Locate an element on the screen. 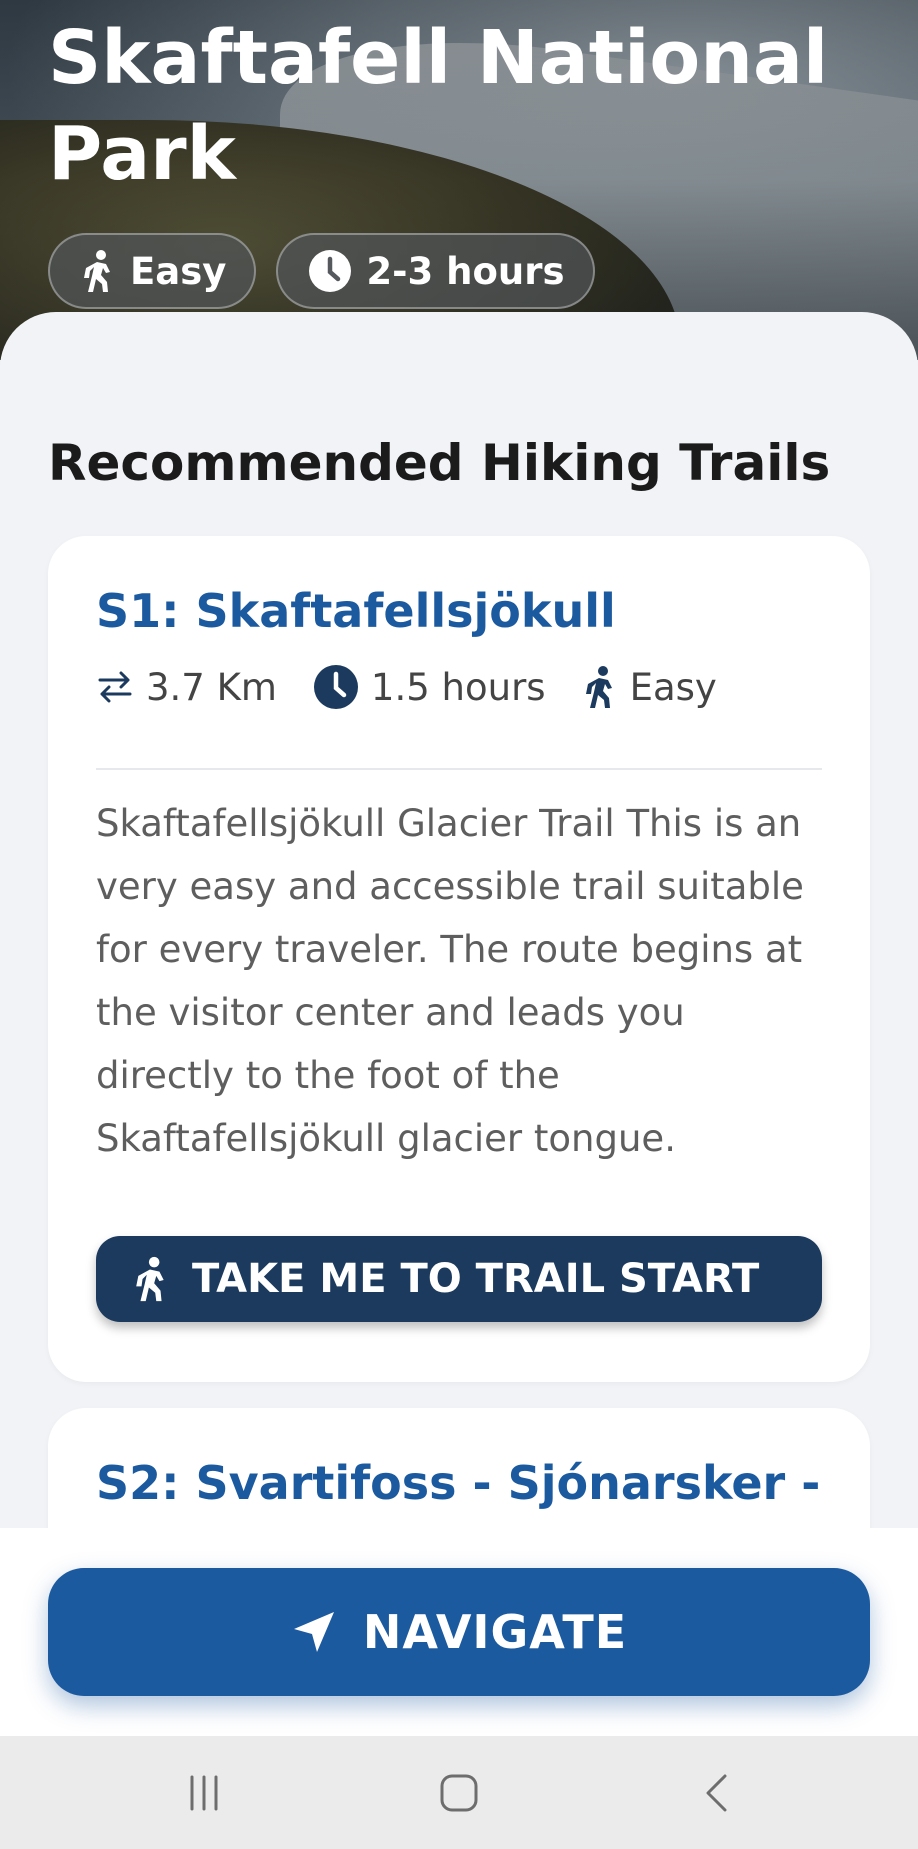 This screenshot has width=918, height=1849. page-title: Skaftafell National Park is located at coordinates (438, 106).